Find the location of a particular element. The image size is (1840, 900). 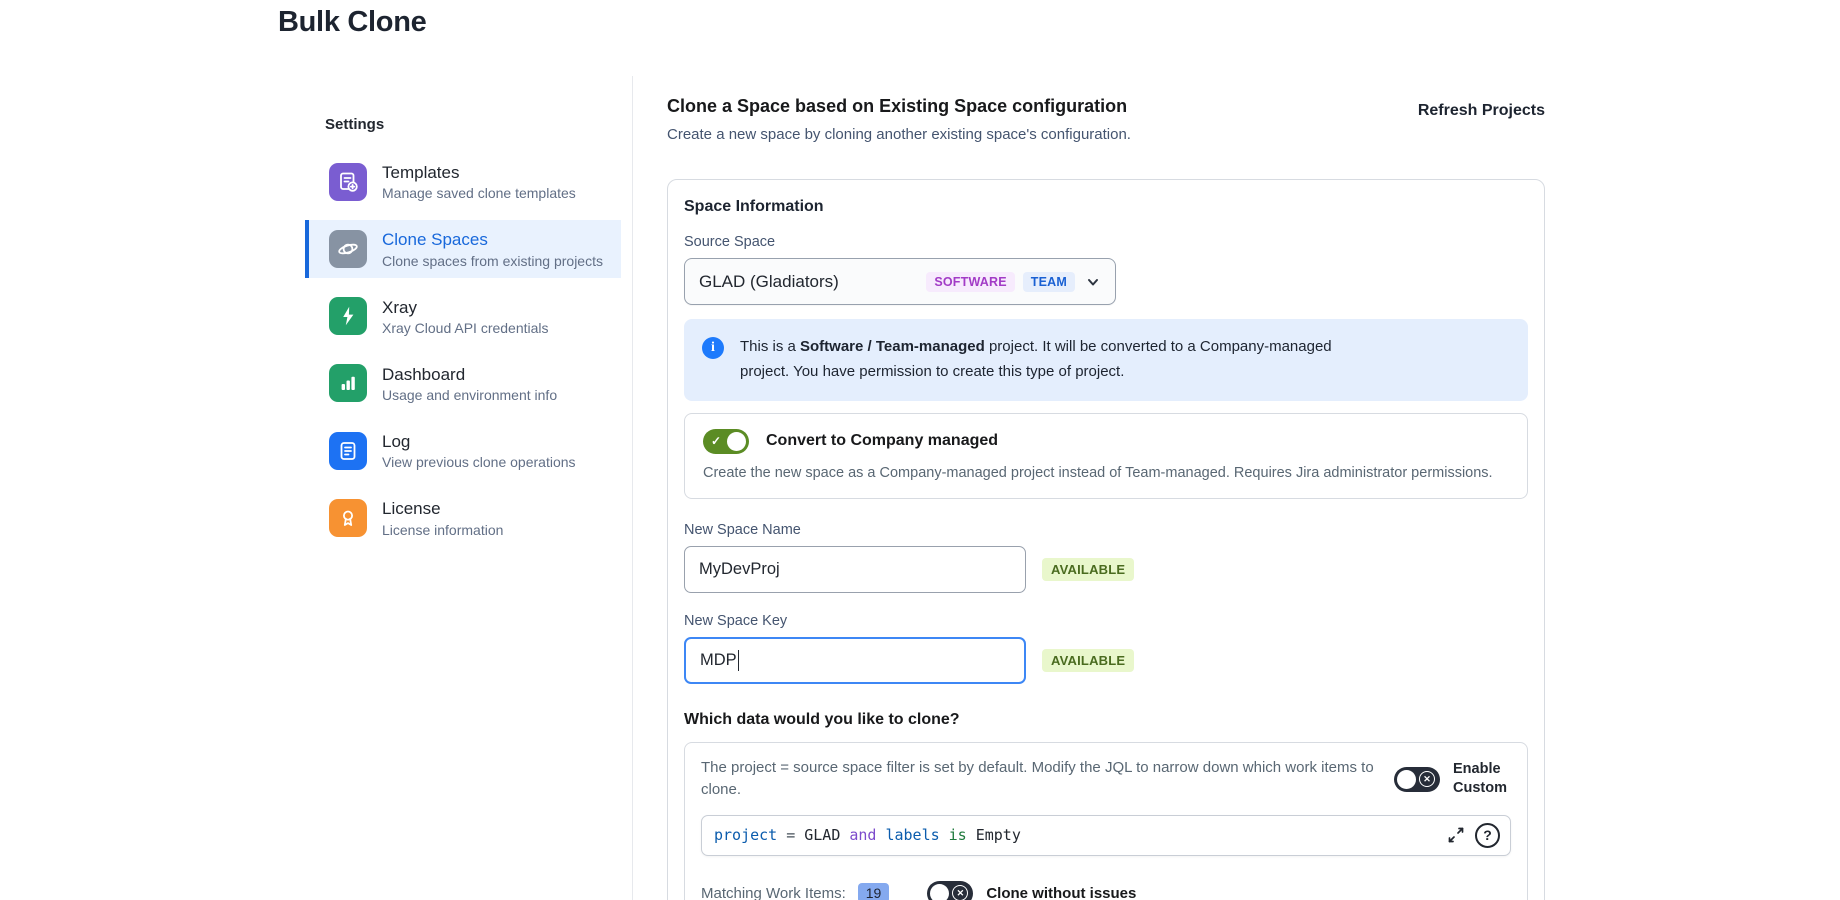

new-space-key-input: MDP is located at coordinates (855, 660).